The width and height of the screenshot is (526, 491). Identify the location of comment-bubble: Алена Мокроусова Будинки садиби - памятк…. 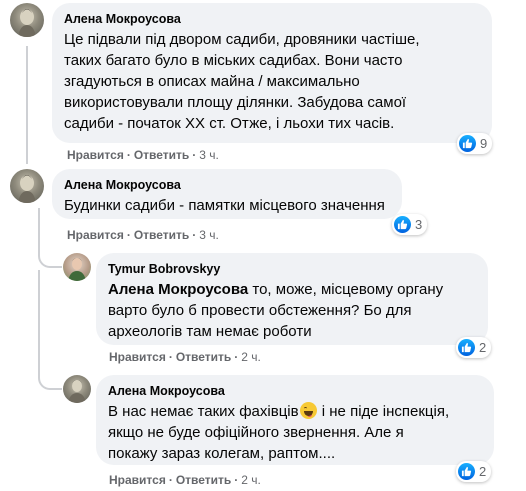
(227, 194).